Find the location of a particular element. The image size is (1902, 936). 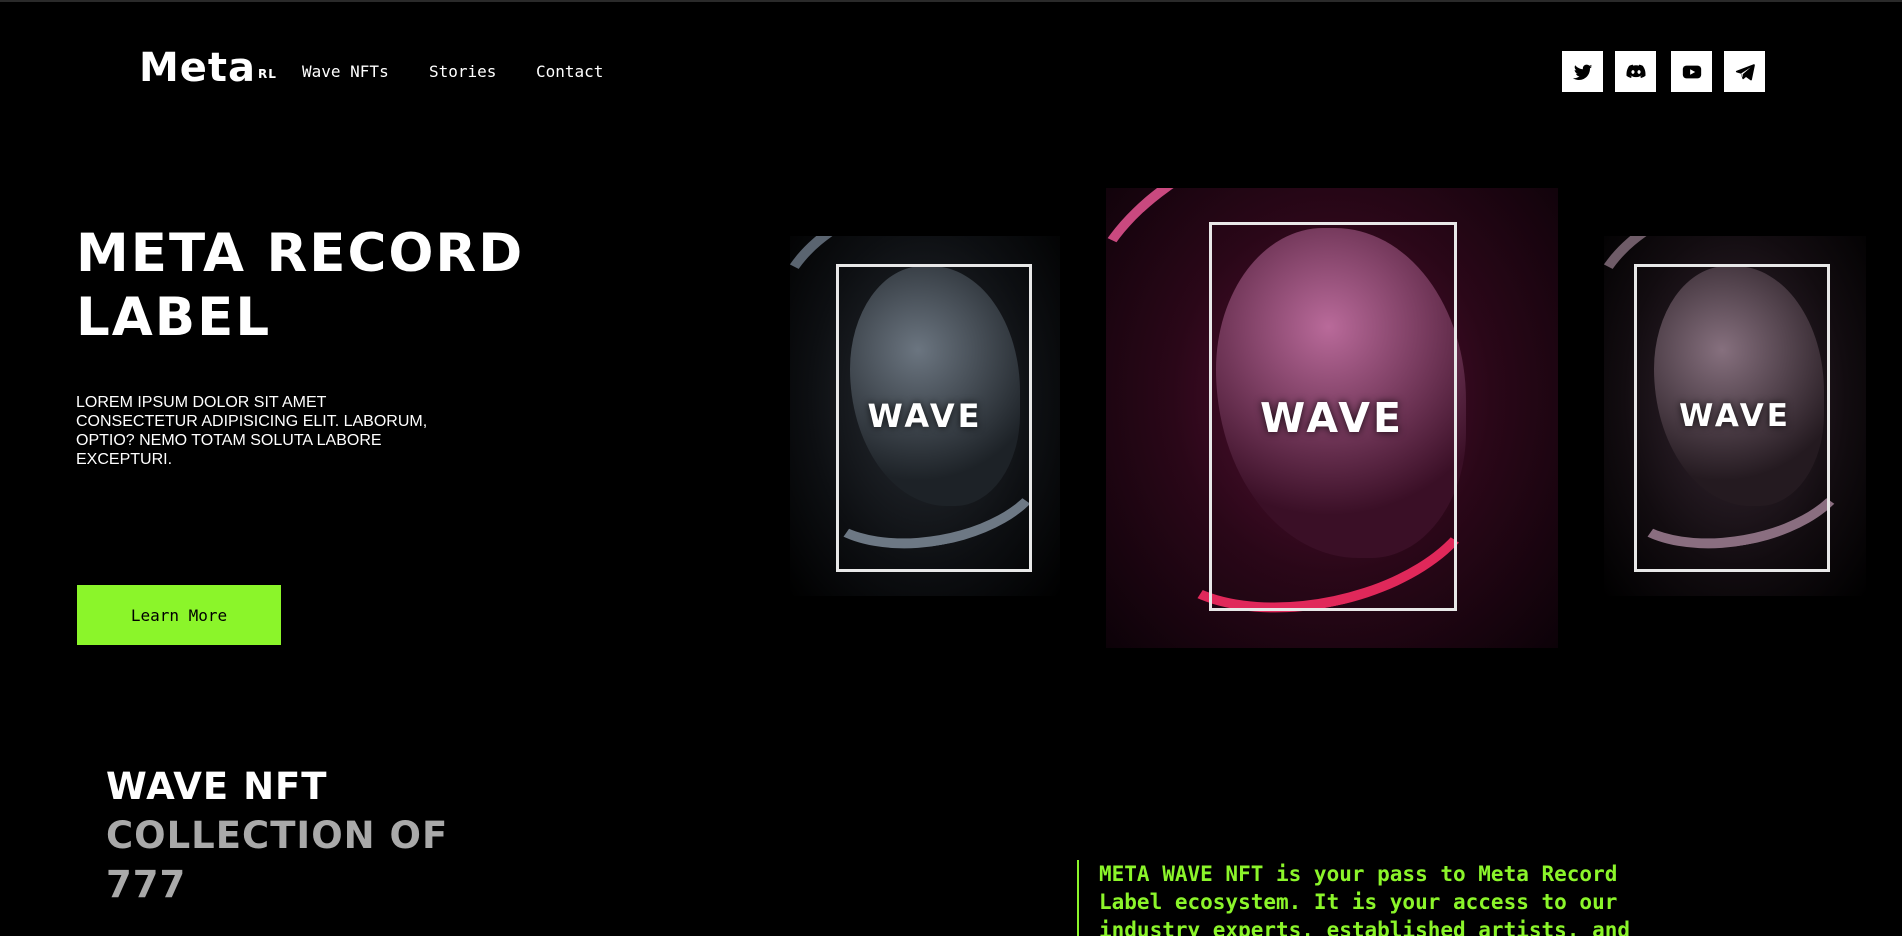

telegram-icon is located at coordinates (1745, 71).